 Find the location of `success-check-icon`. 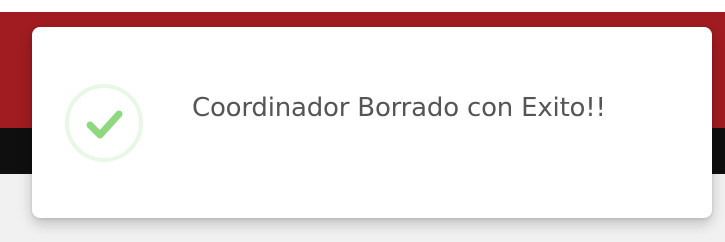

success-check-icon is located at coordinates (104, 123).